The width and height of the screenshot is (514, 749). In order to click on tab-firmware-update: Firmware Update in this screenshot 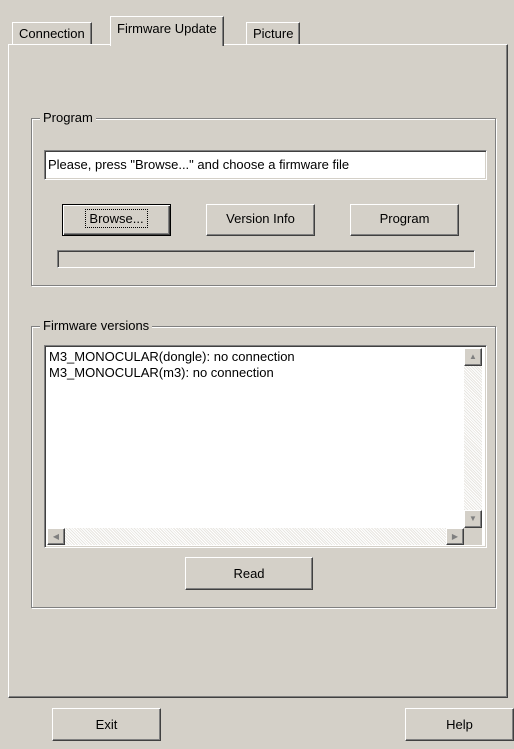, I will do `click(167, 31)`.